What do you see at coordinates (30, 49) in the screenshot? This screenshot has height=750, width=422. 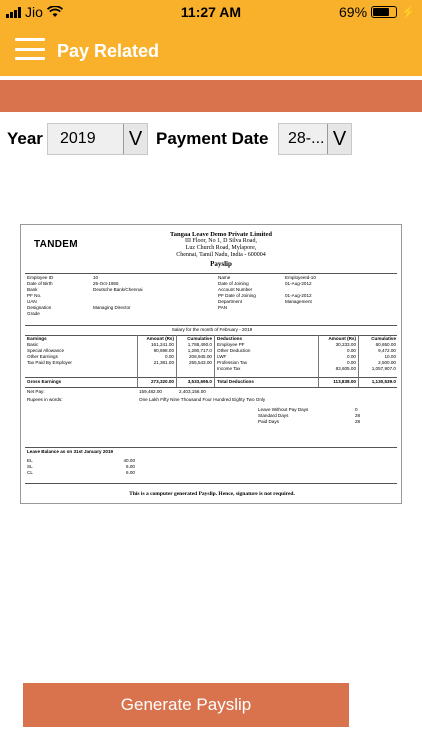 I see `menu-icon` at bounding box center [30, 49].